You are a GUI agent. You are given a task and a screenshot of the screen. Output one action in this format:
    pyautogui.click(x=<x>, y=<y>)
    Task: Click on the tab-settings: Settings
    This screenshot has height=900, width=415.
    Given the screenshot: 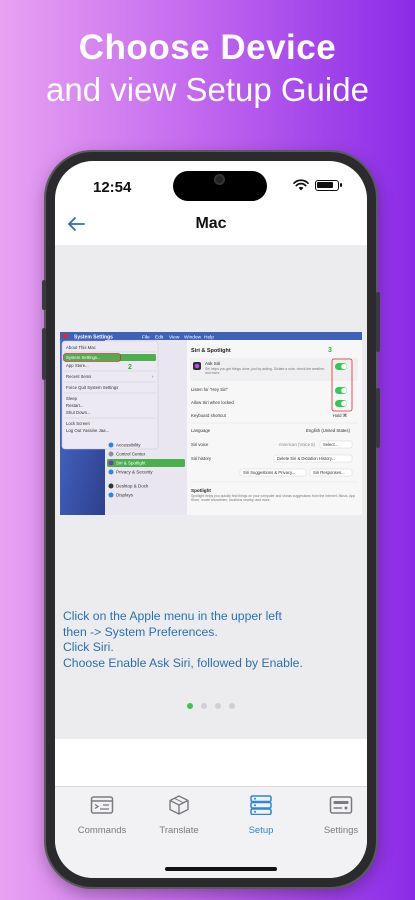 What is the action you would take?
    pyautogui.click(x=334, y=815)
    